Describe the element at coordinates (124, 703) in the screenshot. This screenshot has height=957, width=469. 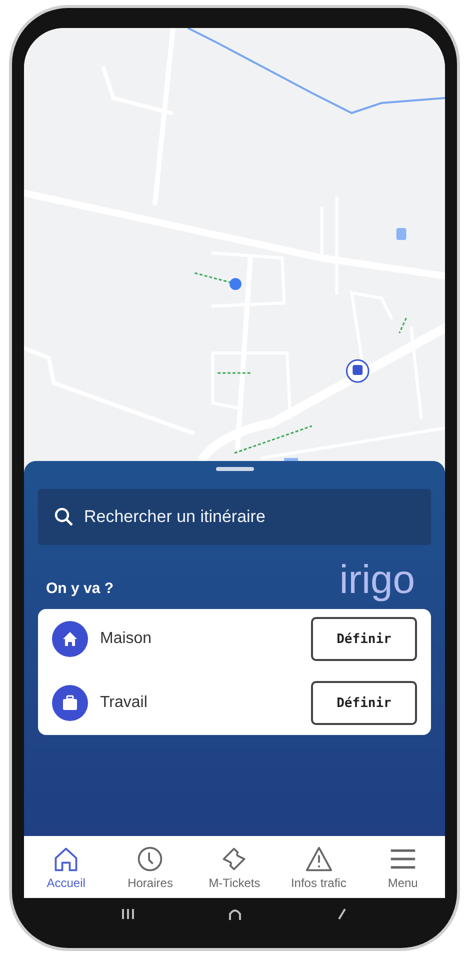
I see `place-label: Travail` at that location.